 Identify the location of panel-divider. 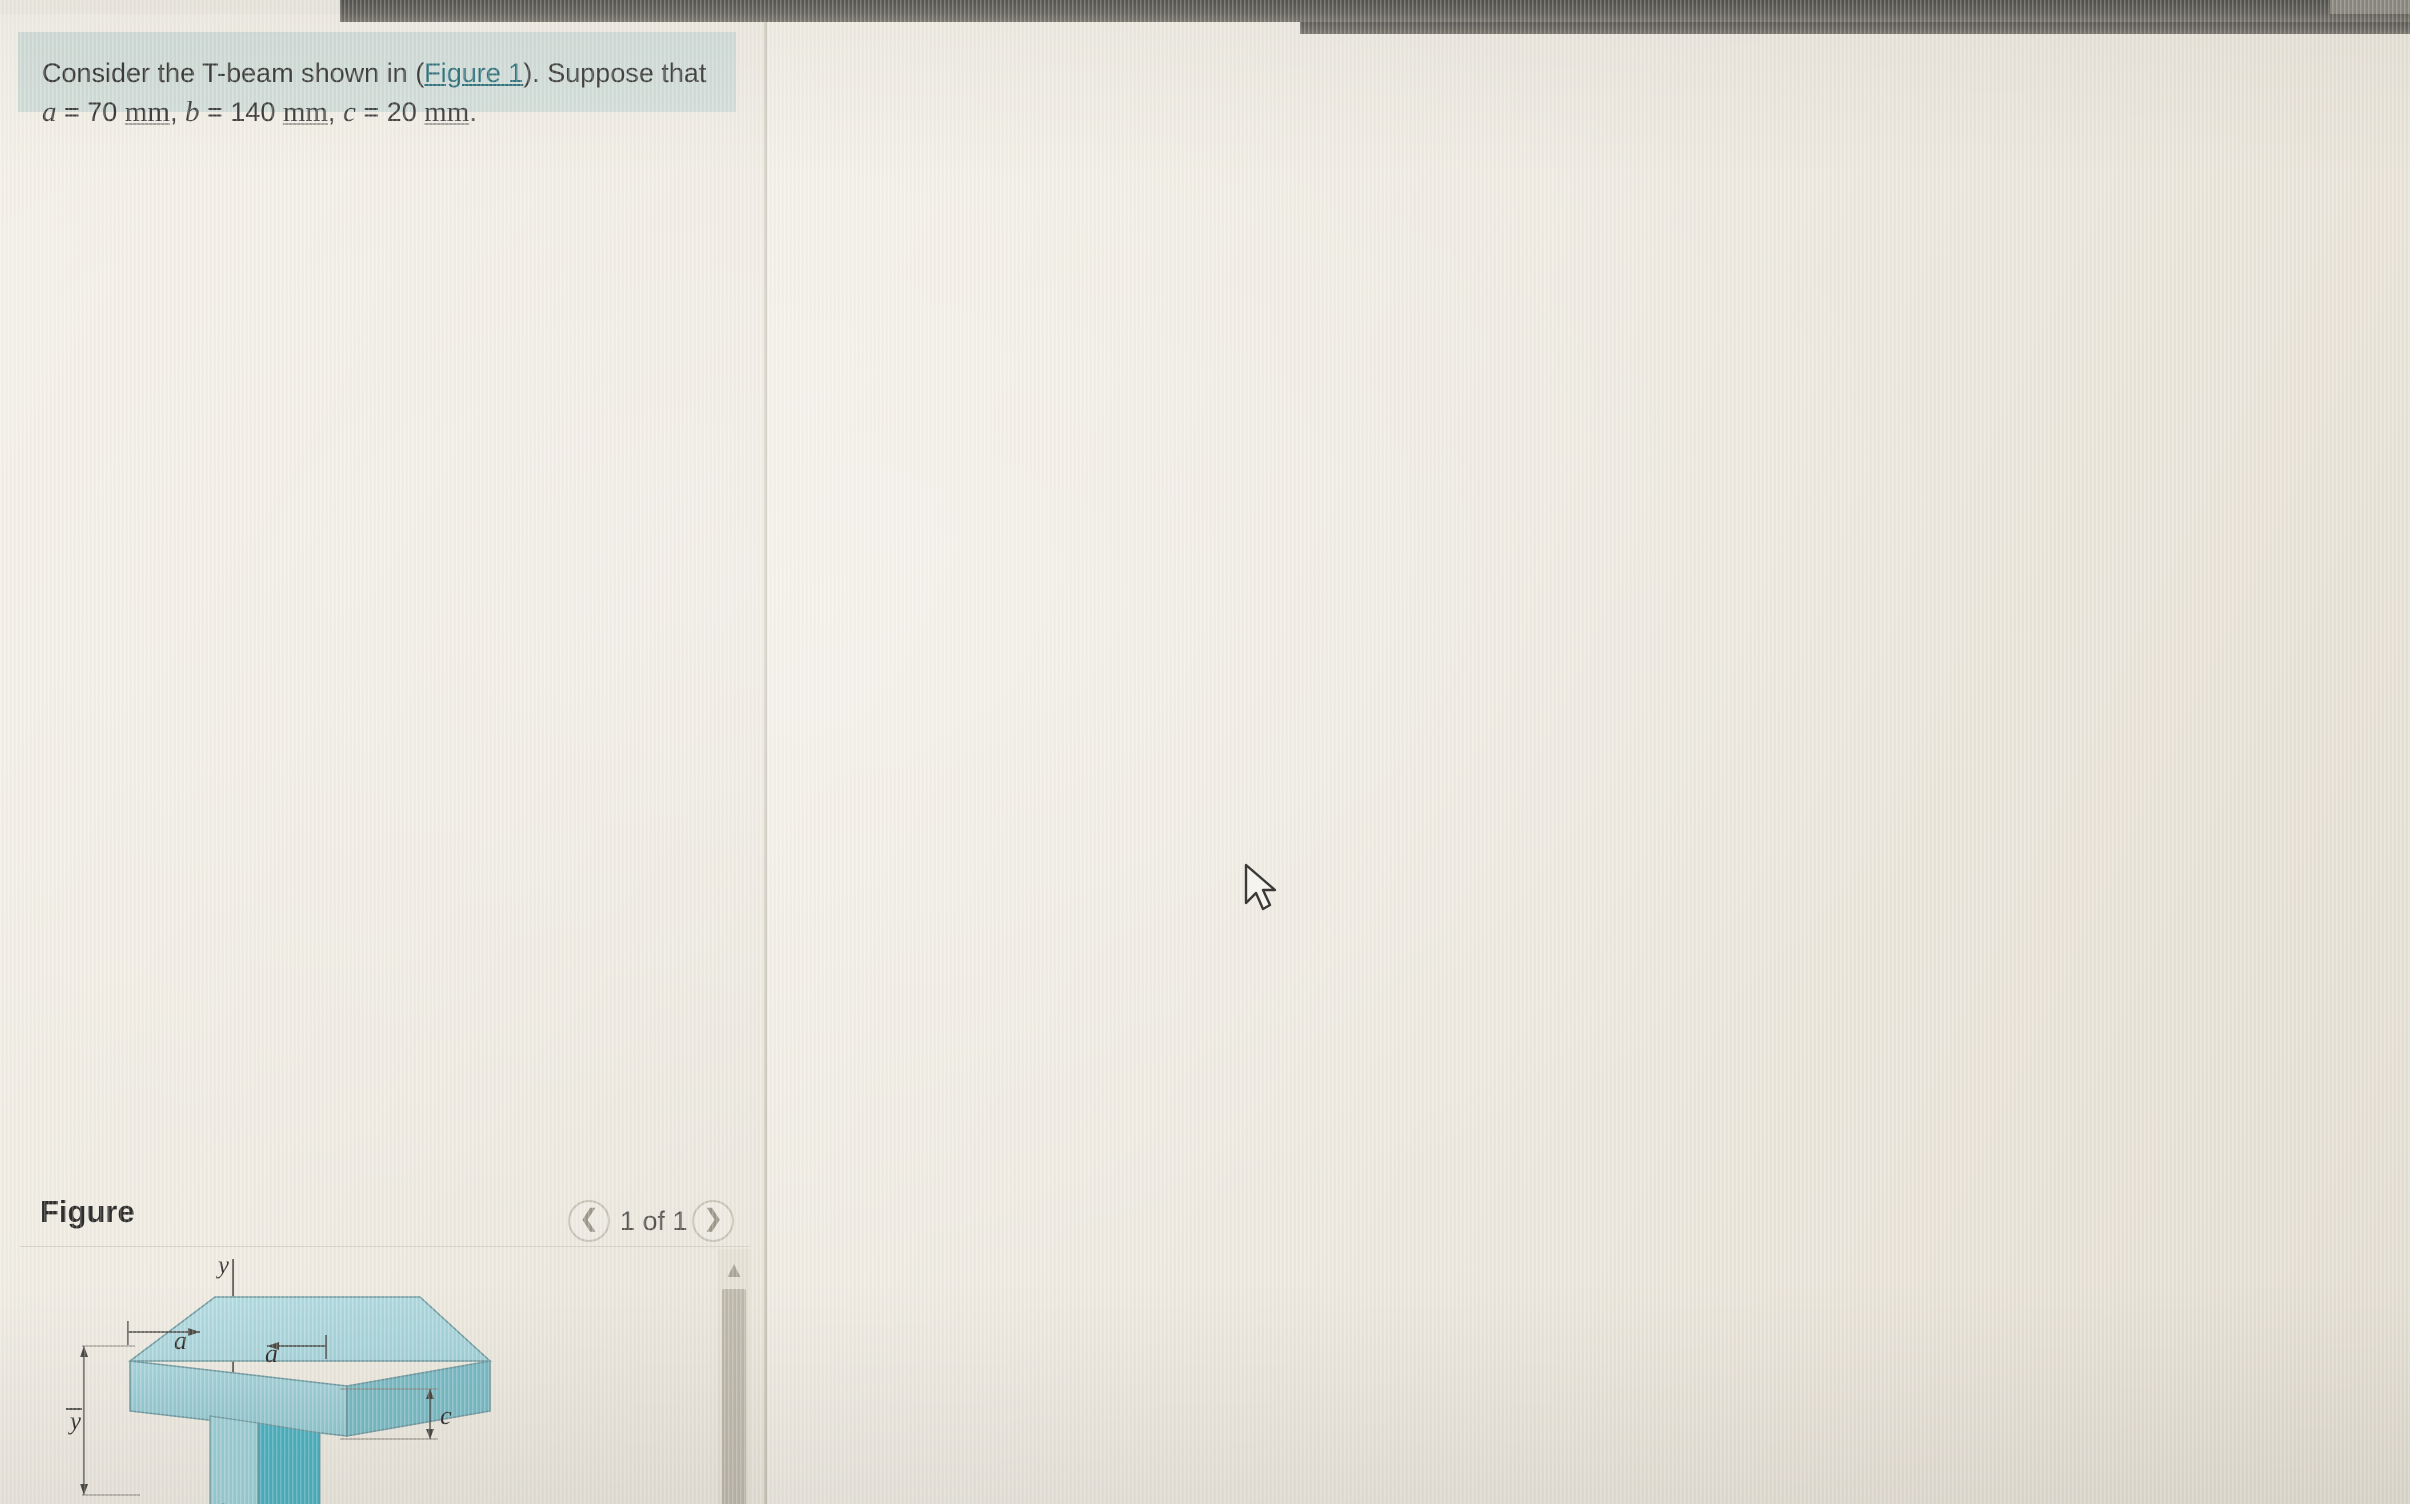
(765, 752).